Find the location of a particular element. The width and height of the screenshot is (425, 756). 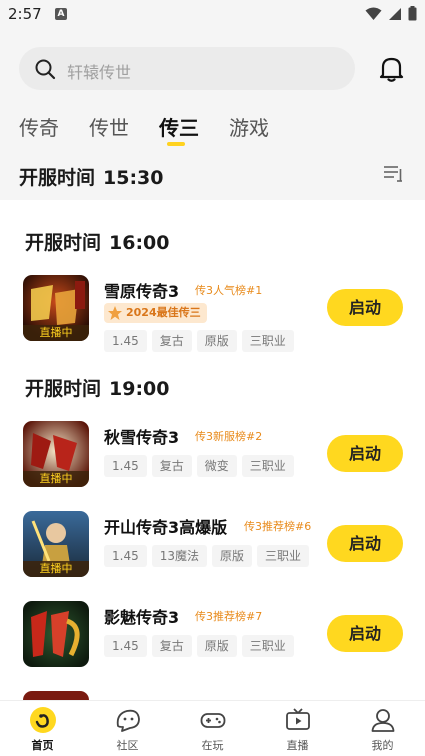

status-icons is located at coordinates (391, 13).